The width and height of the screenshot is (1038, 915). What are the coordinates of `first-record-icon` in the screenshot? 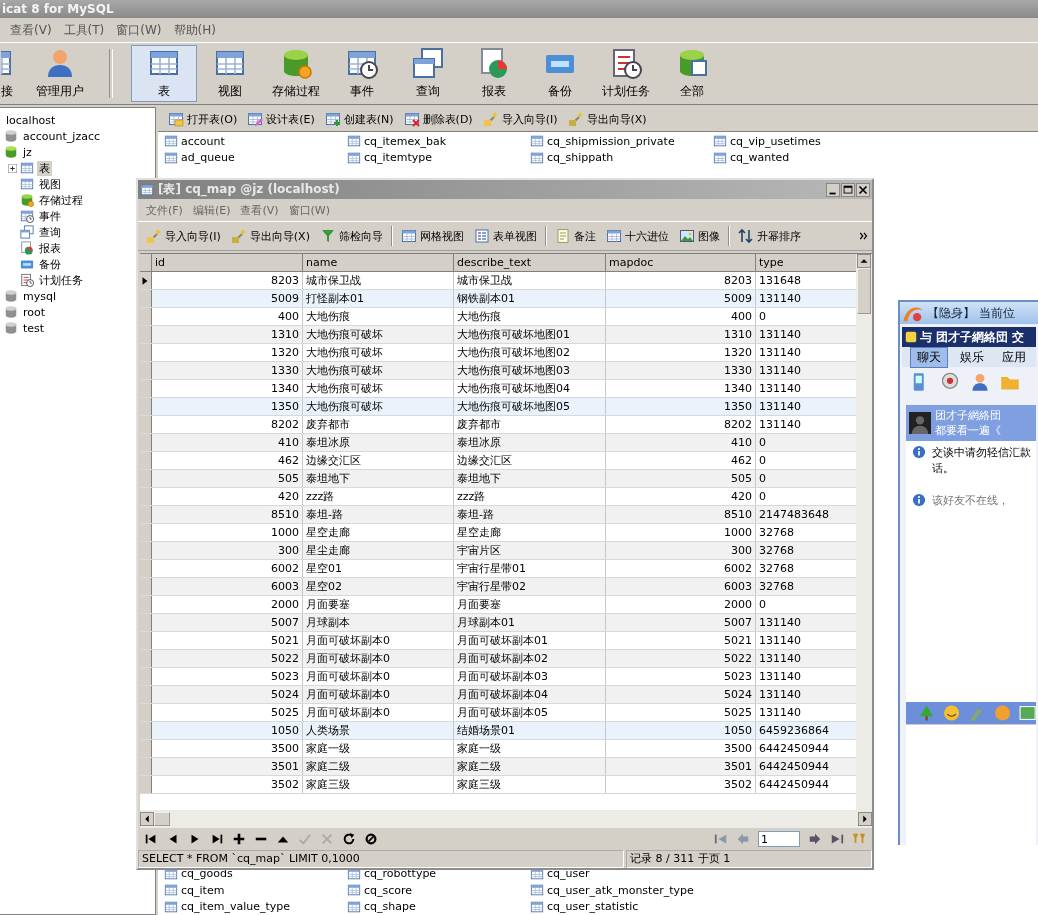 It's located at (151, 839).